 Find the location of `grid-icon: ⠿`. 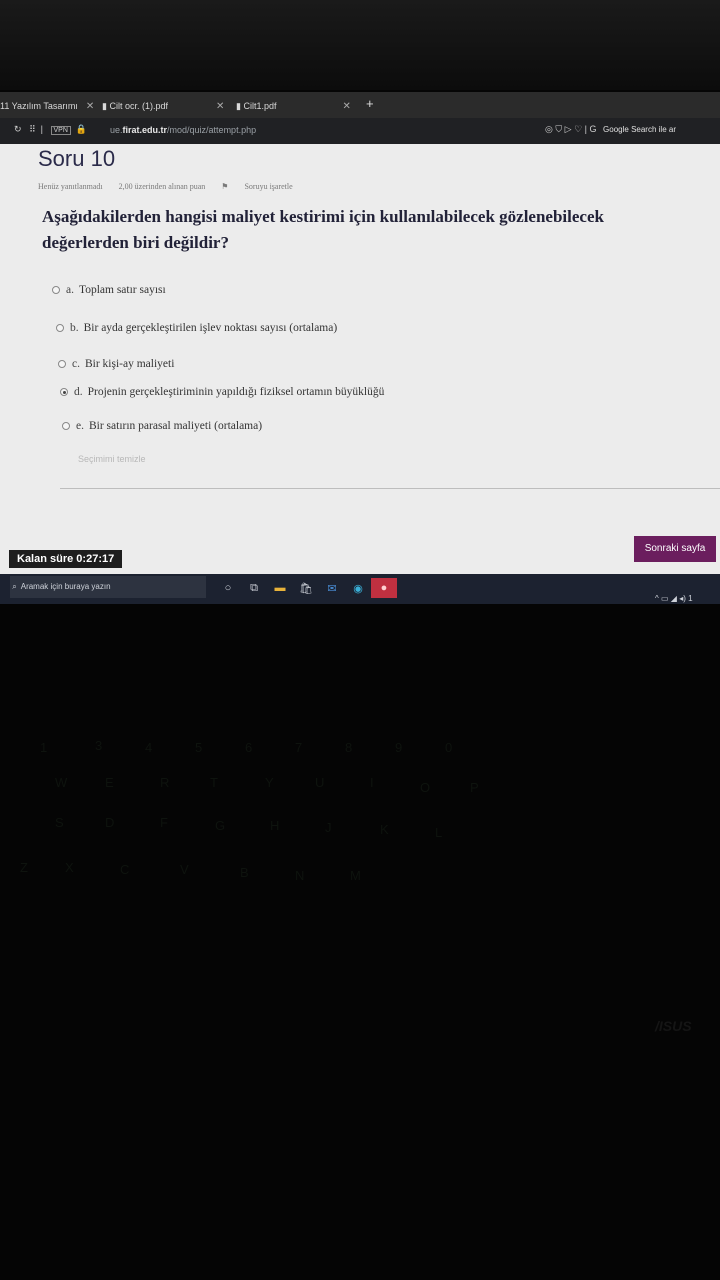

grid-icon: ⠿ is located at coordinates (32, 129).